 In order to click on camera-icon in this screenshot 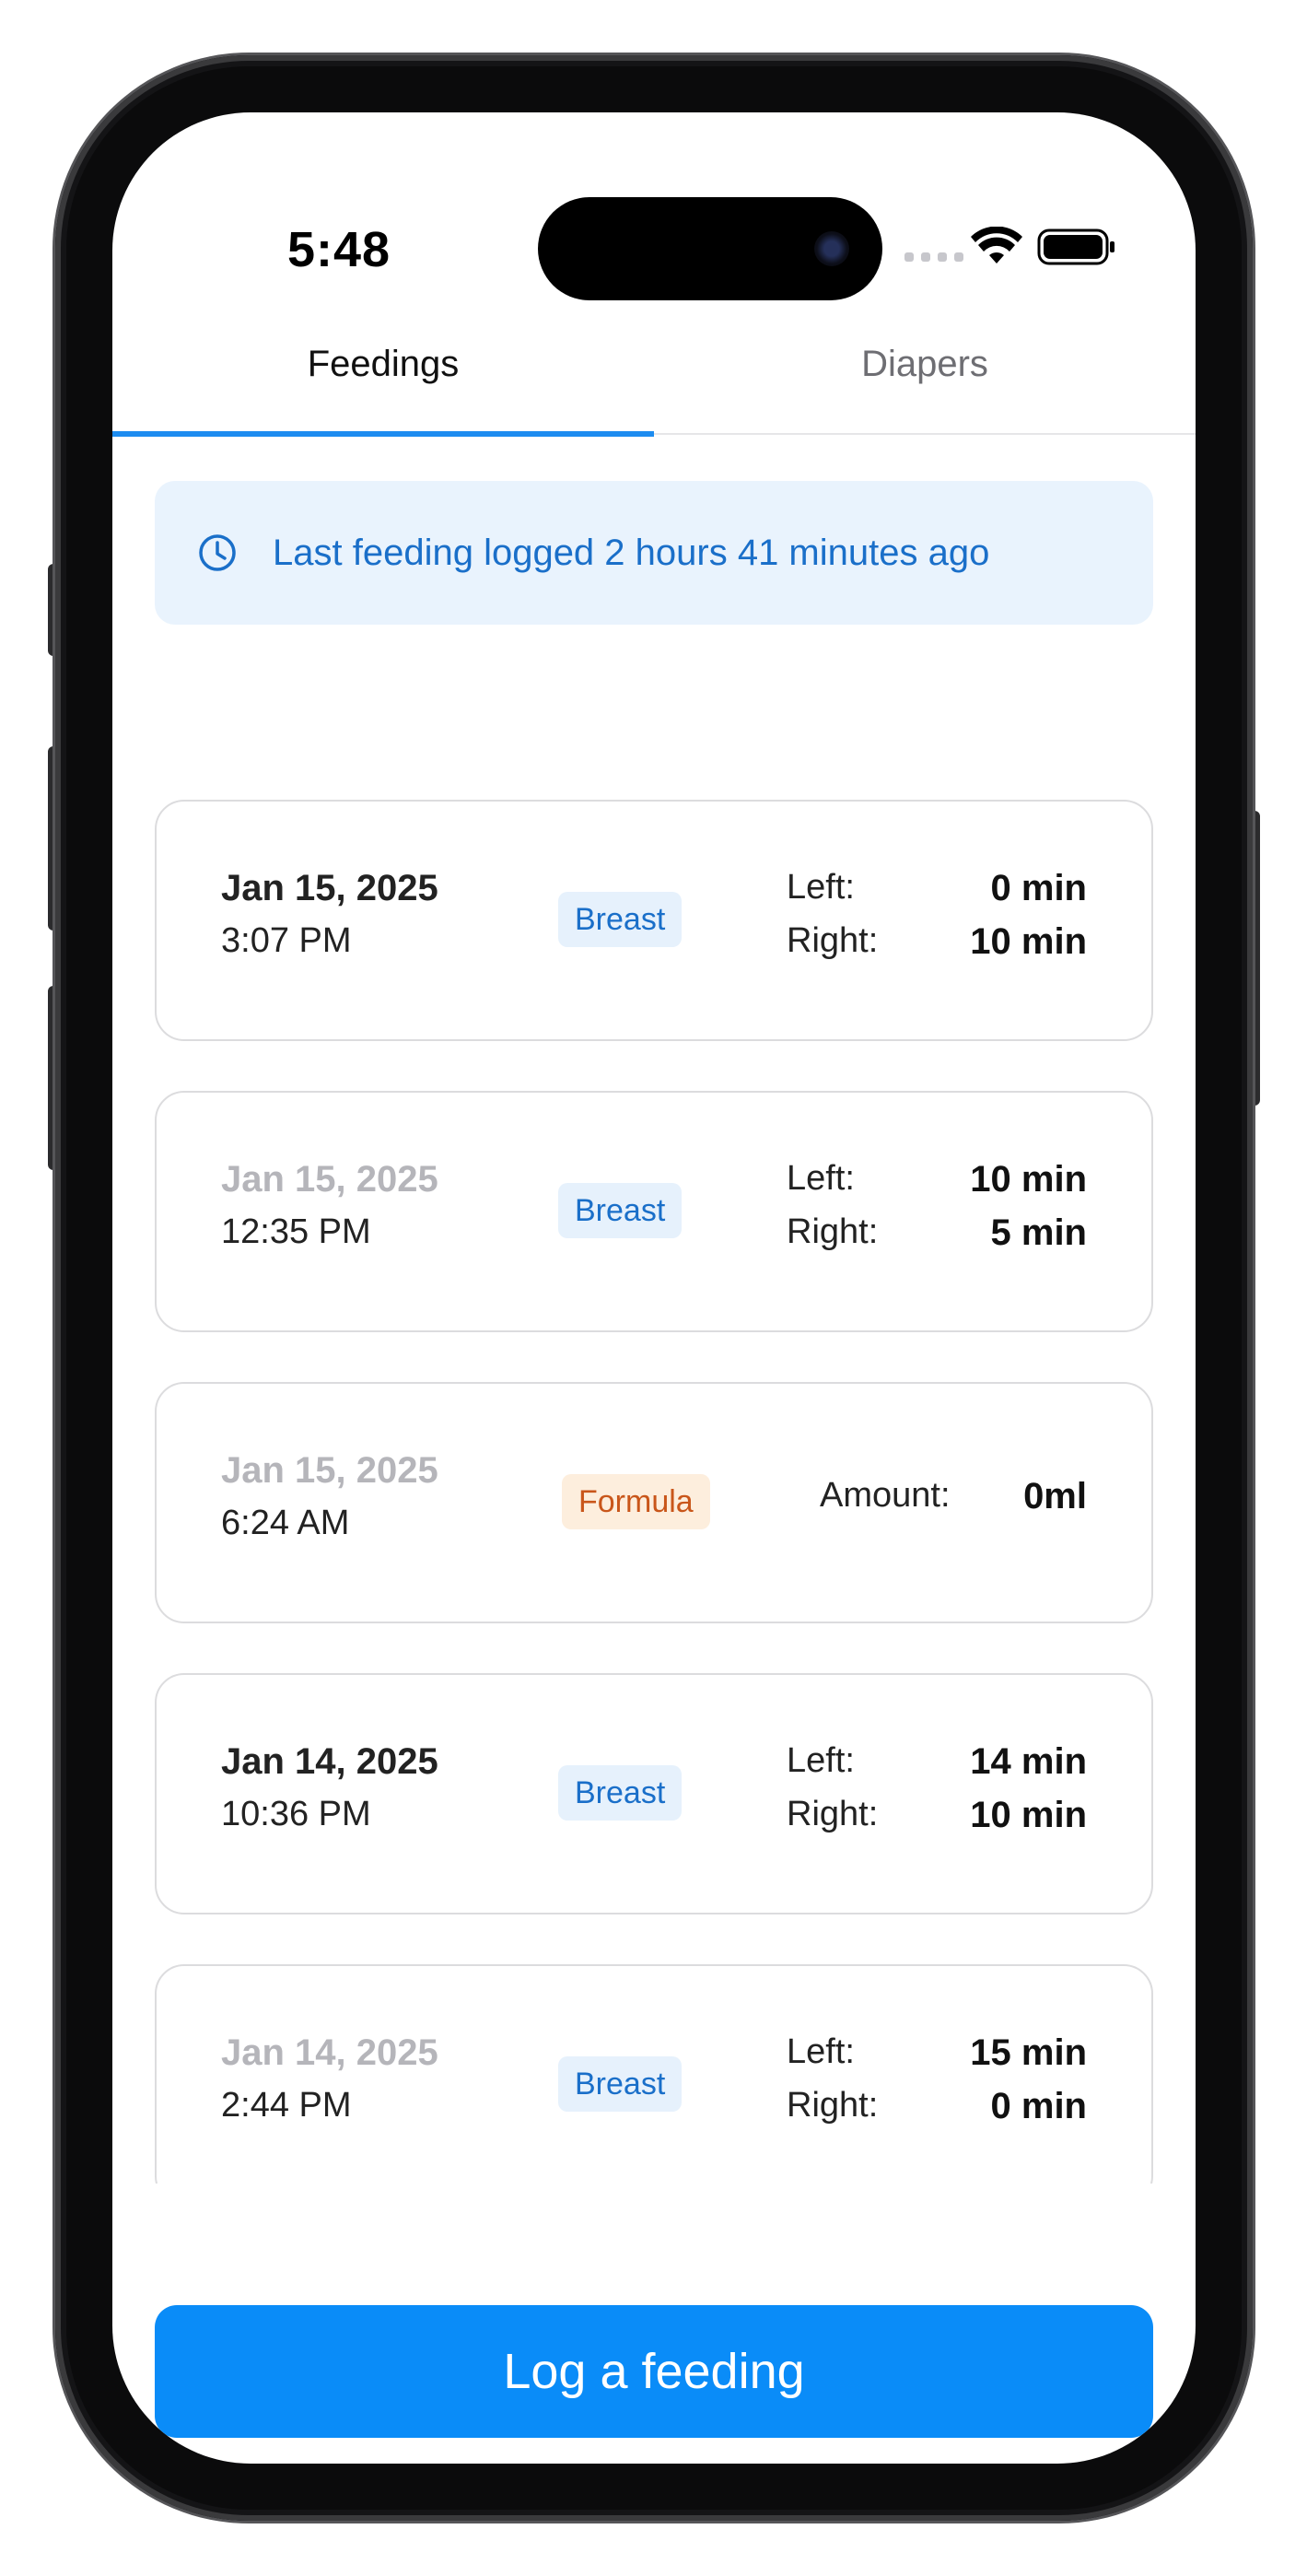, I will do `click(831, 248)`.